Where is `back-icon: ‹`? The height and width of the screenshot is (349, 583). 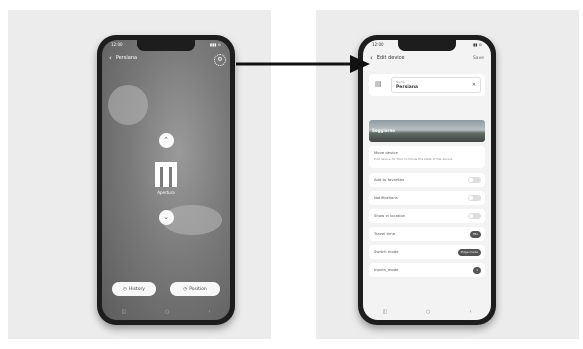
back-icon: ‹ is located at coordinates (110, 58).